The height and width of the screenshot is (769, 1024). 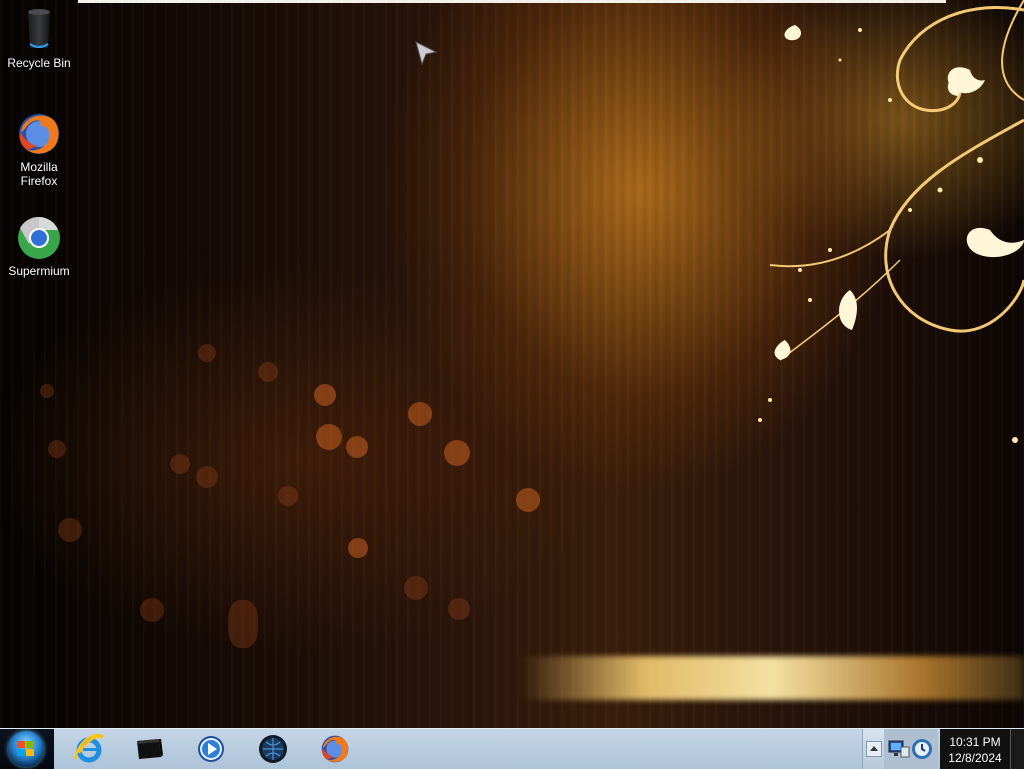 I want to click on show-hidden-icons-button, so click(x=874, y=749).